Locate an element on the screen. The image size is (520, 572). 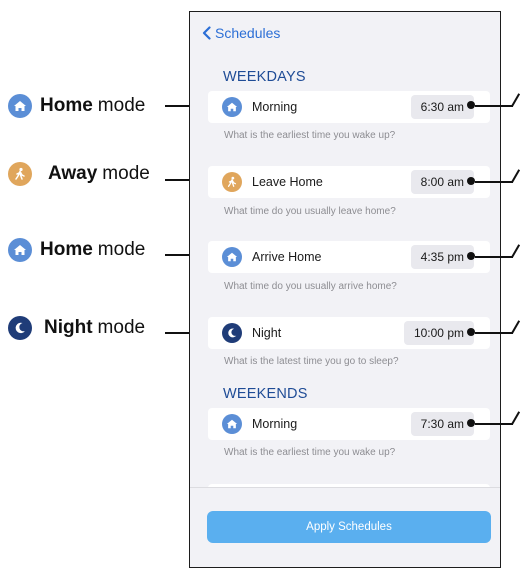
annotation-home-mode-2: Home mode is located at coordinates (76, 250).